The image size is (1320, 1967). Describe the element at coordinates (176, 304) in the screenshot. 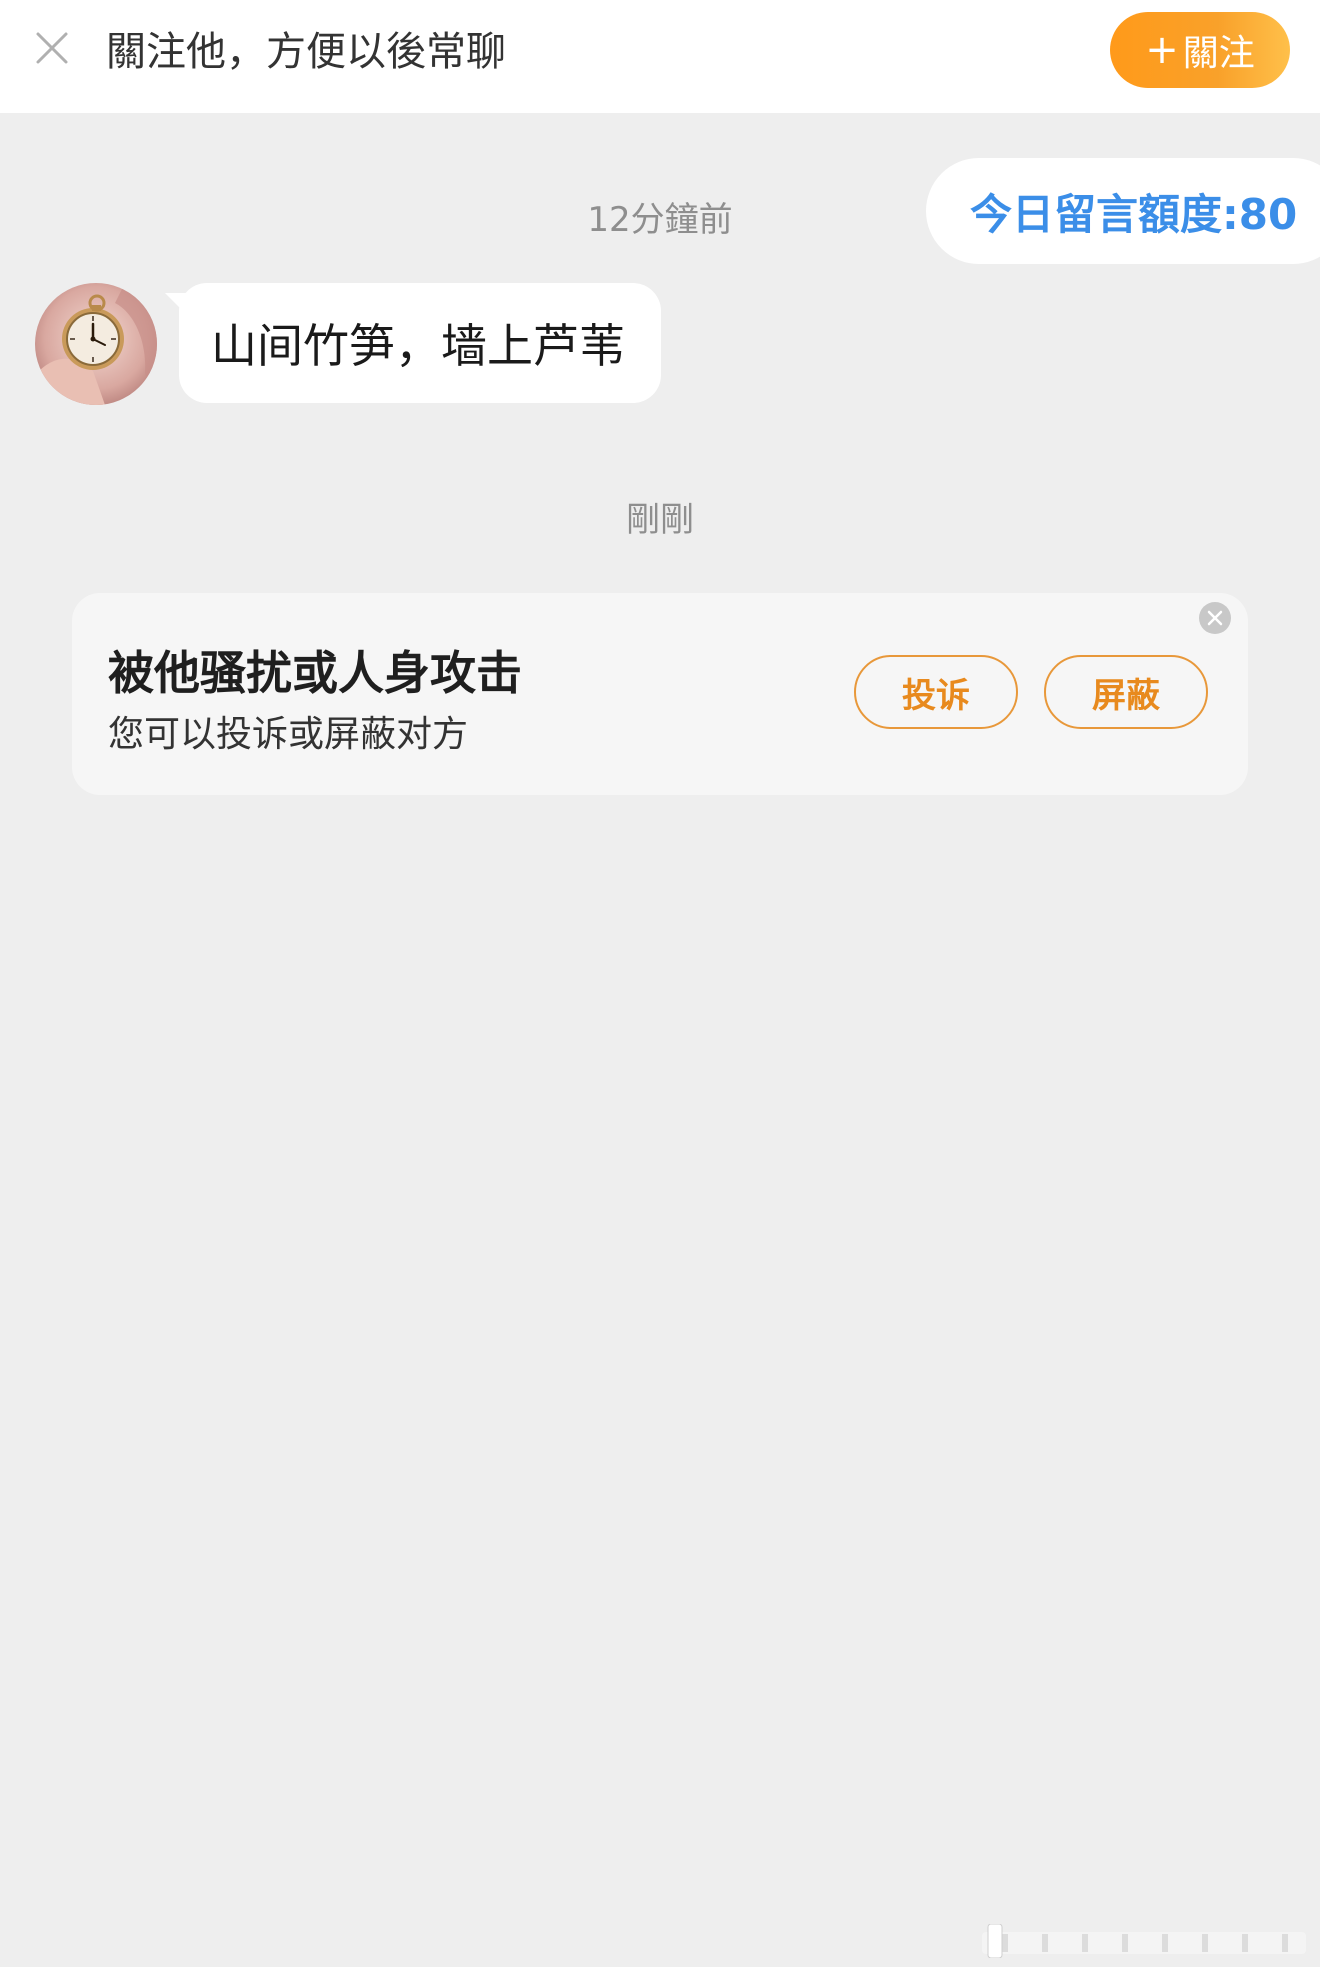

I see `bubble-tail` at that location.